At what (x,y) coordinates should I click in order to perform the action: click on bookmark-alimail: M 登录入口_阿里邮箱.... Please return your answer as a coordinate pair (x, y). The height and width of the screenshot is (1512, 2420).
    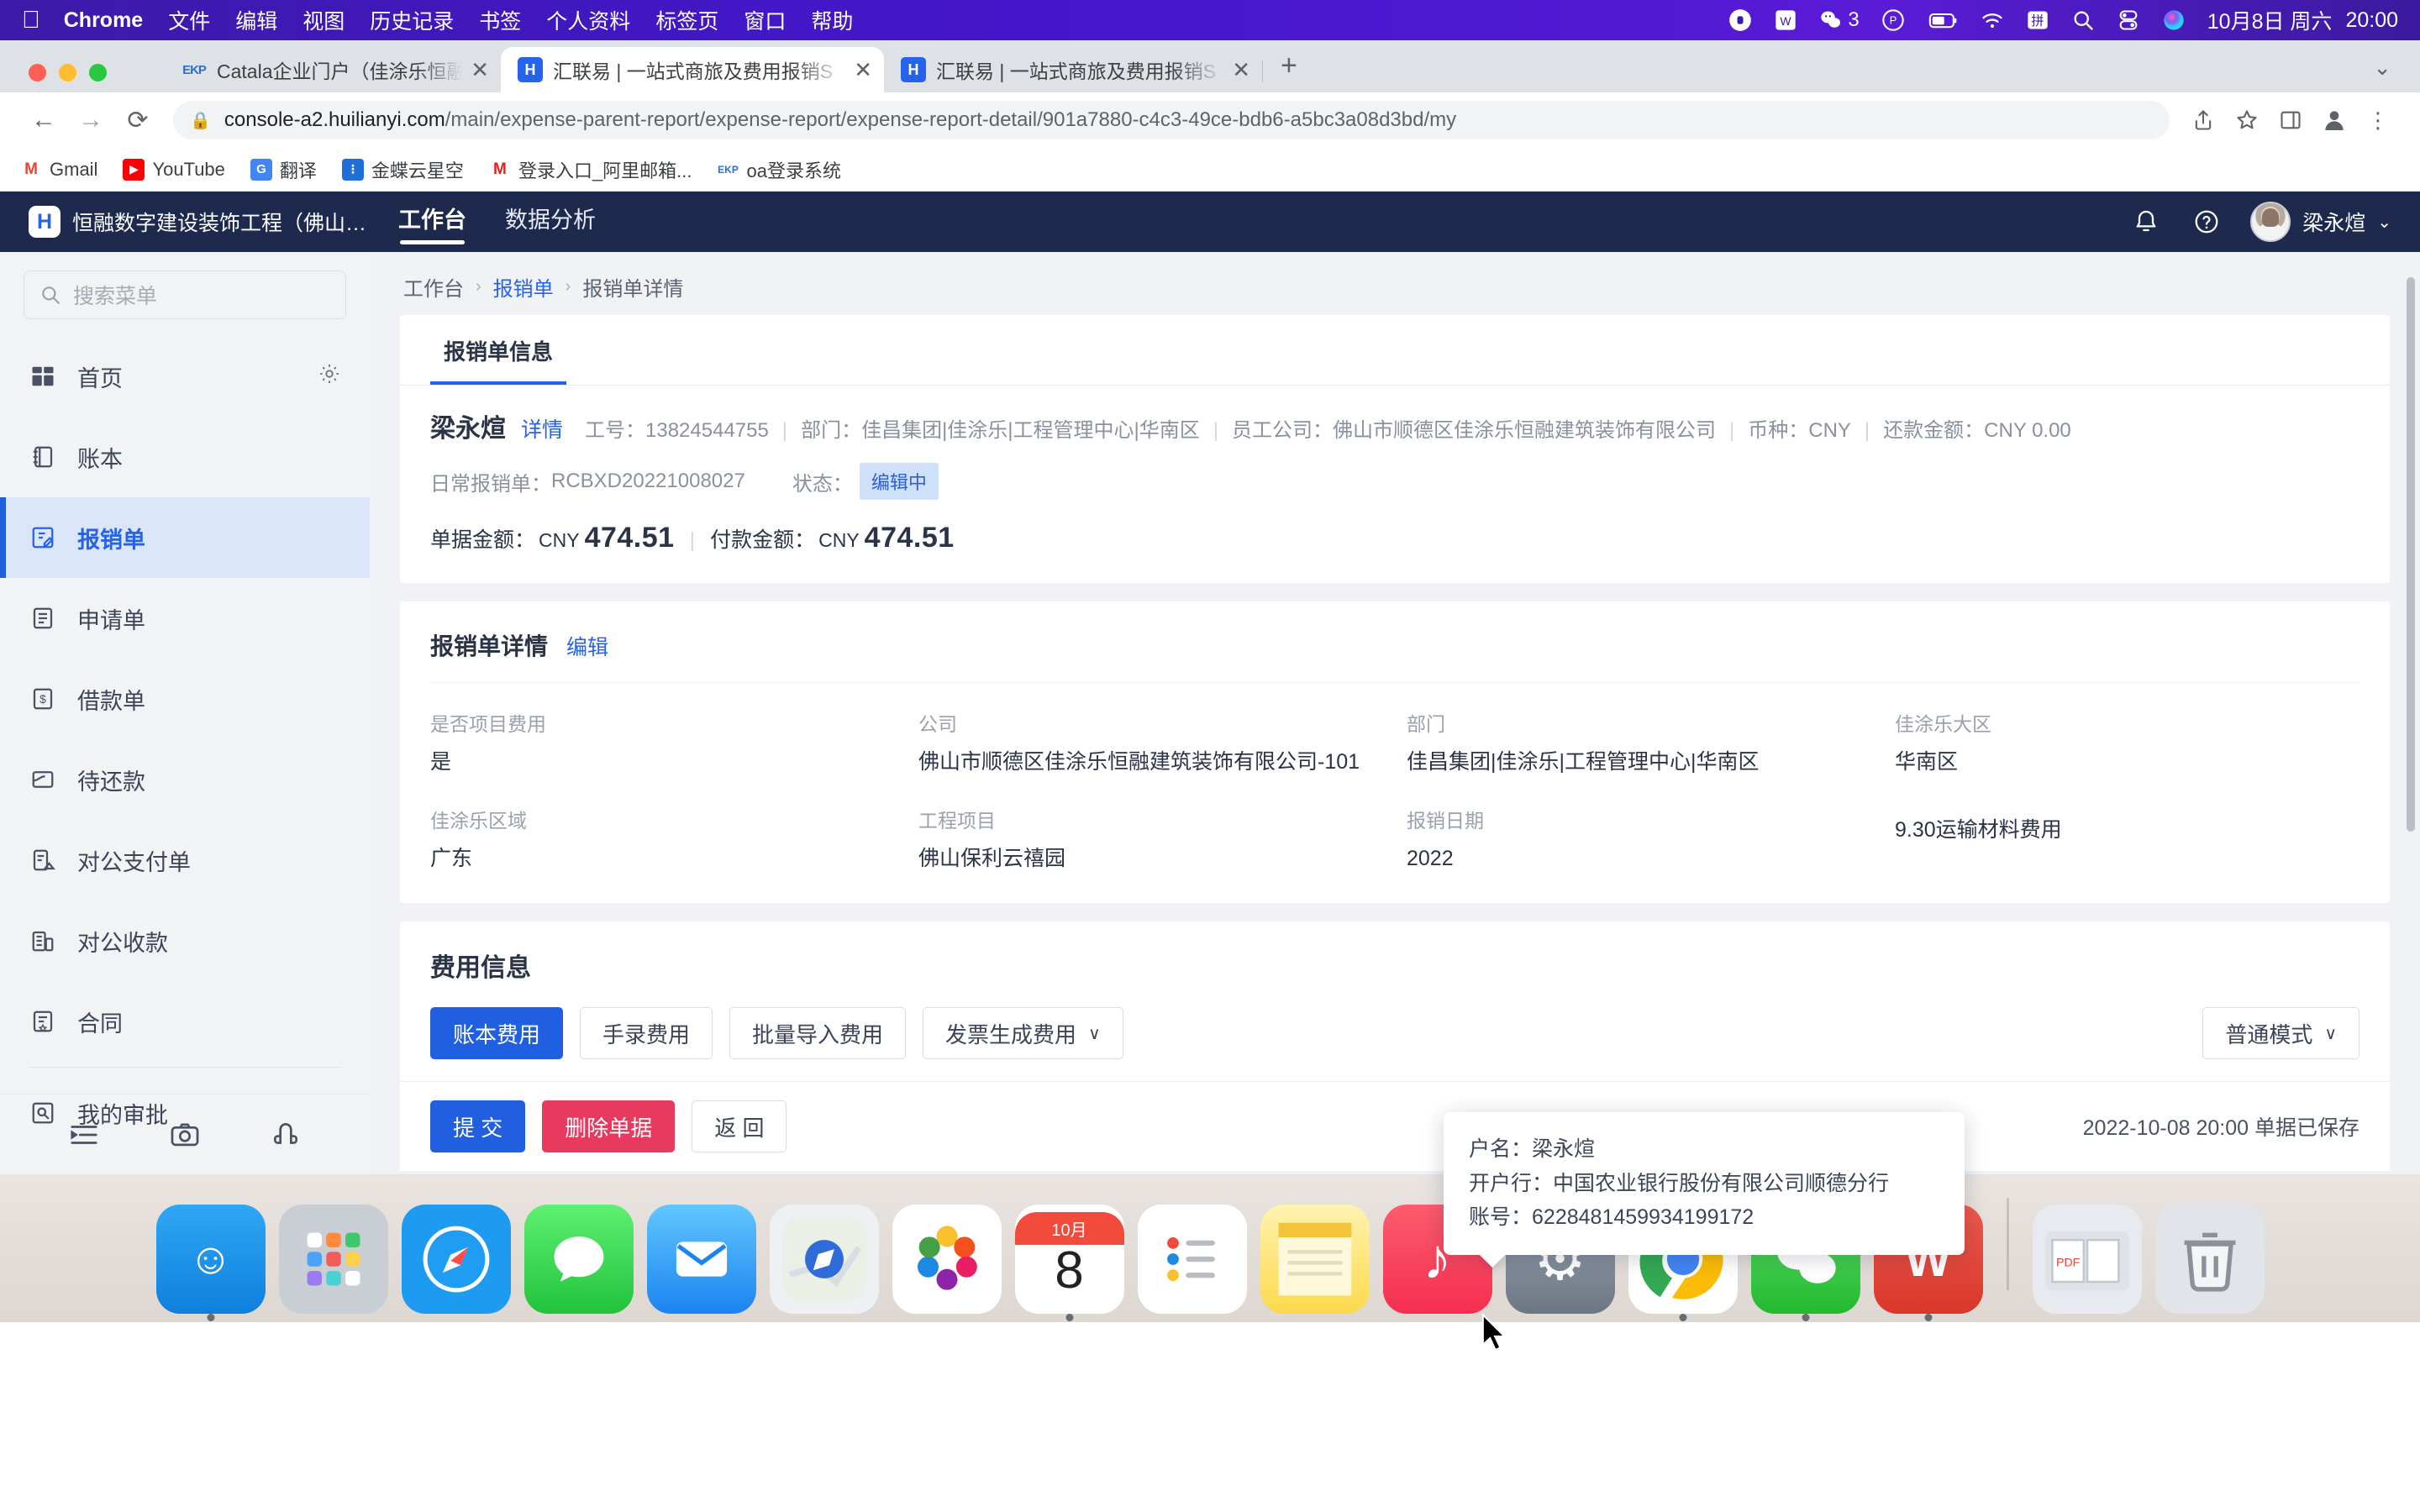
    Looking at the image, I should click on (590, 169).